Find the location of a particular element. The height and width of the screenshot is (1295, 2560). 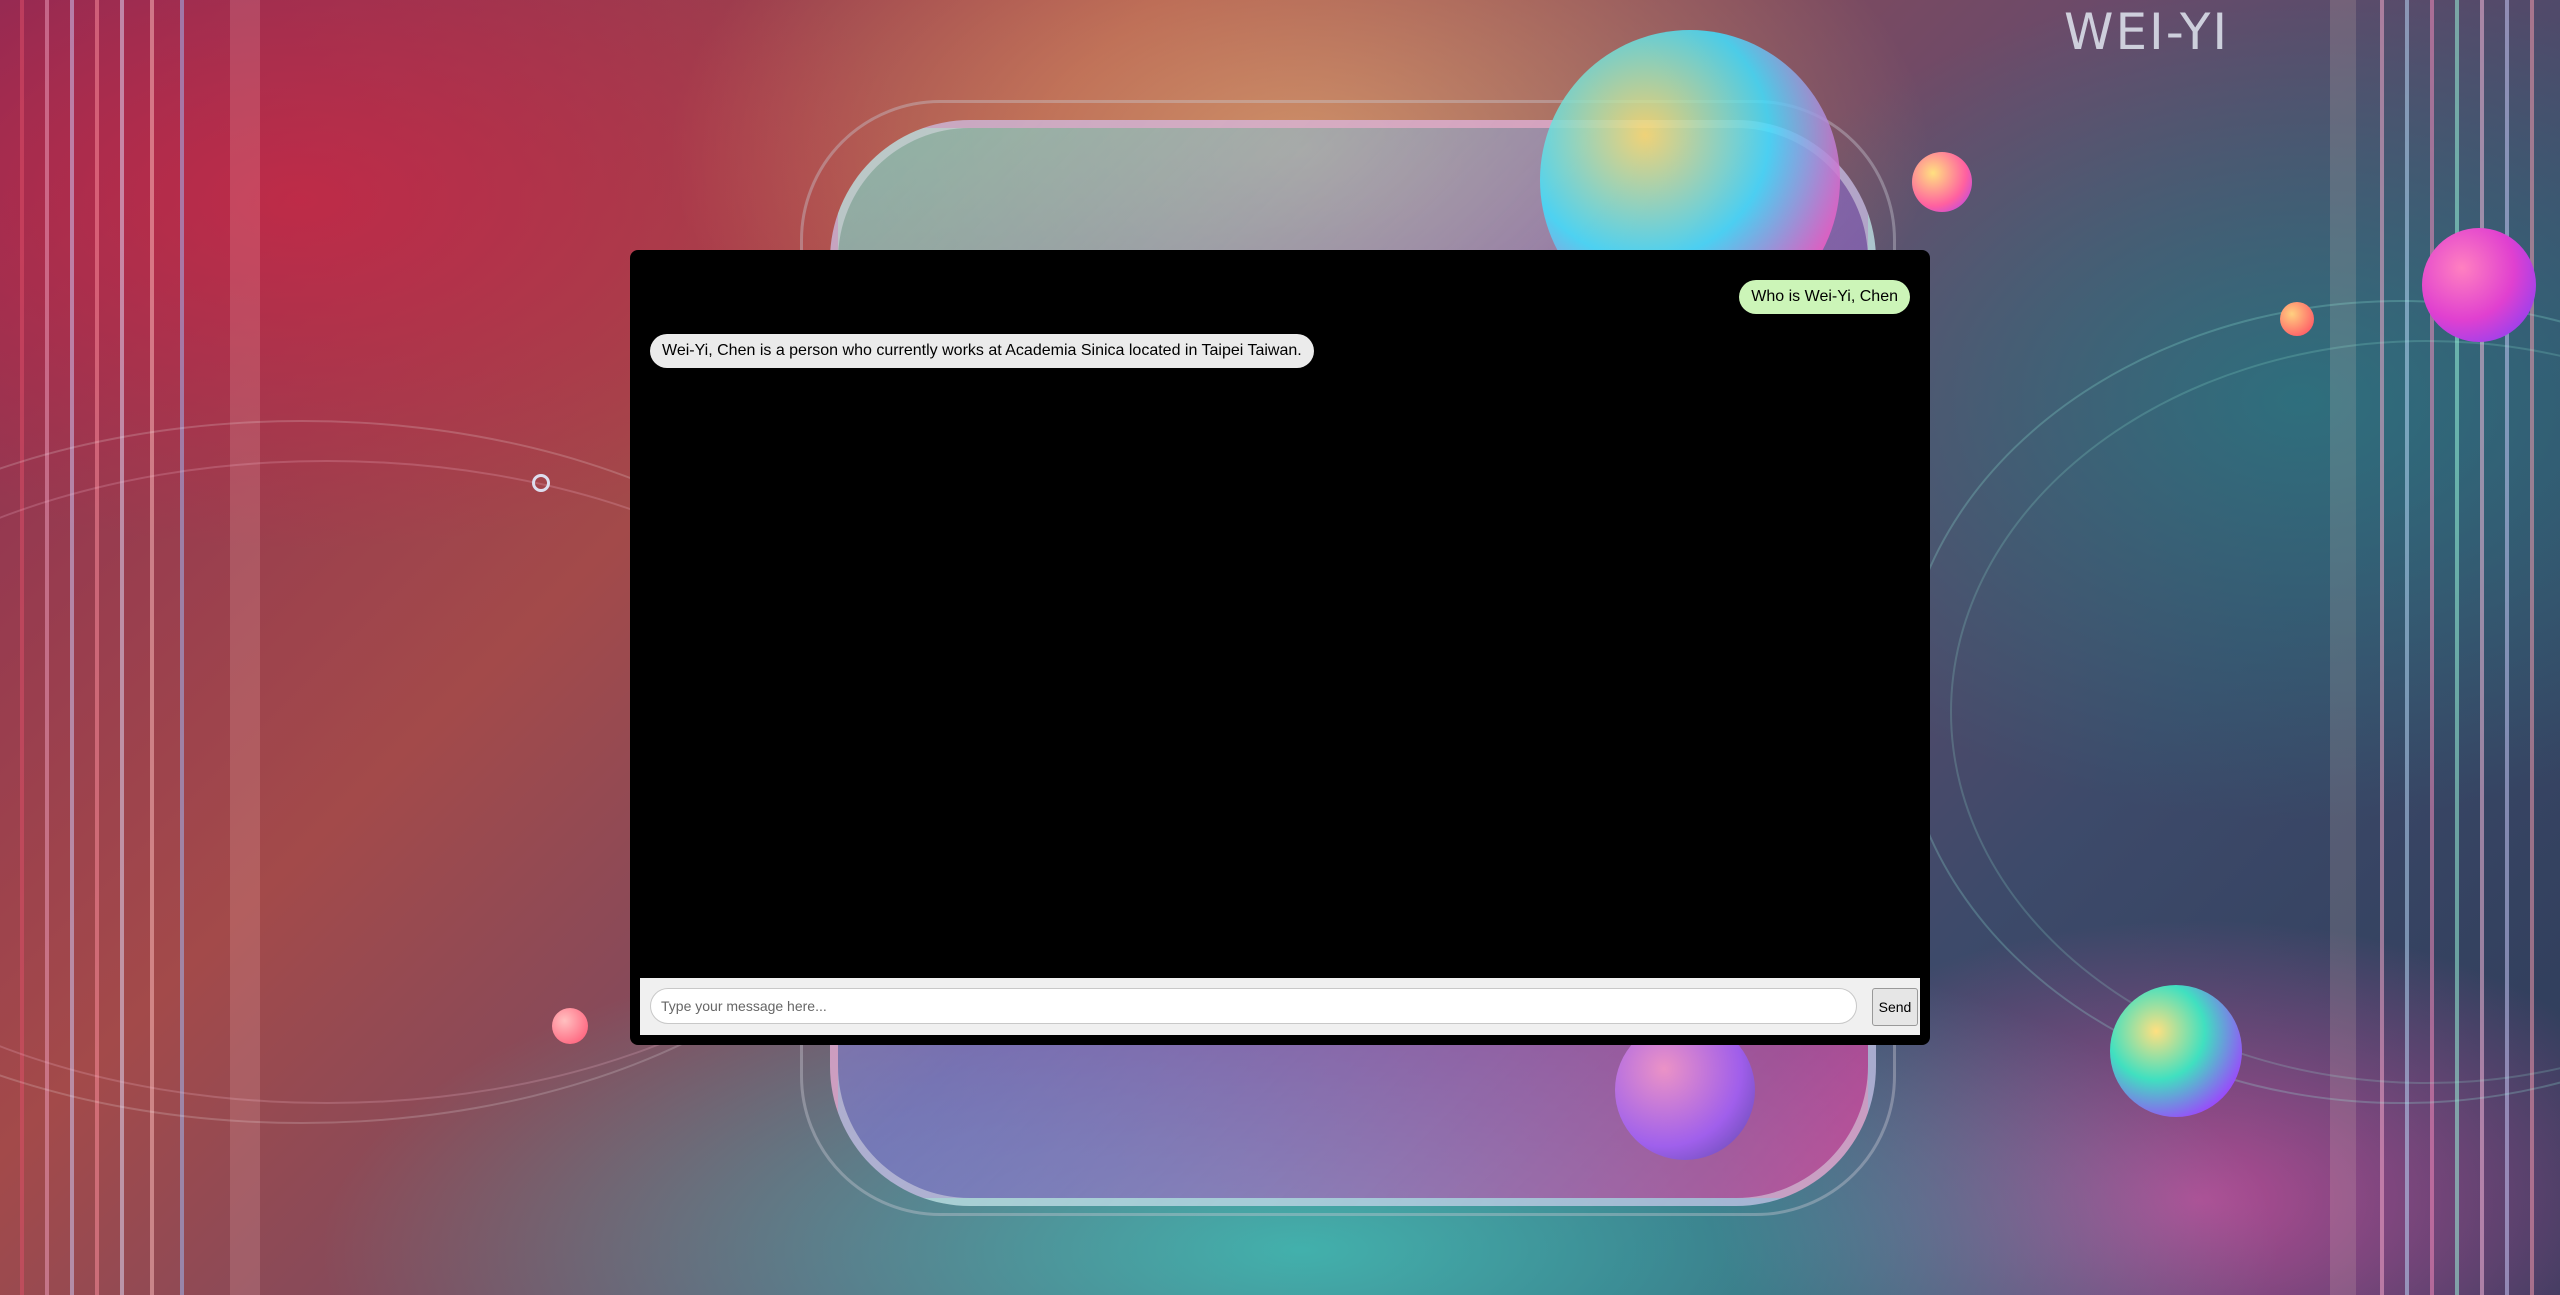

send-button: Send is located at coordinates (1895, 1007).